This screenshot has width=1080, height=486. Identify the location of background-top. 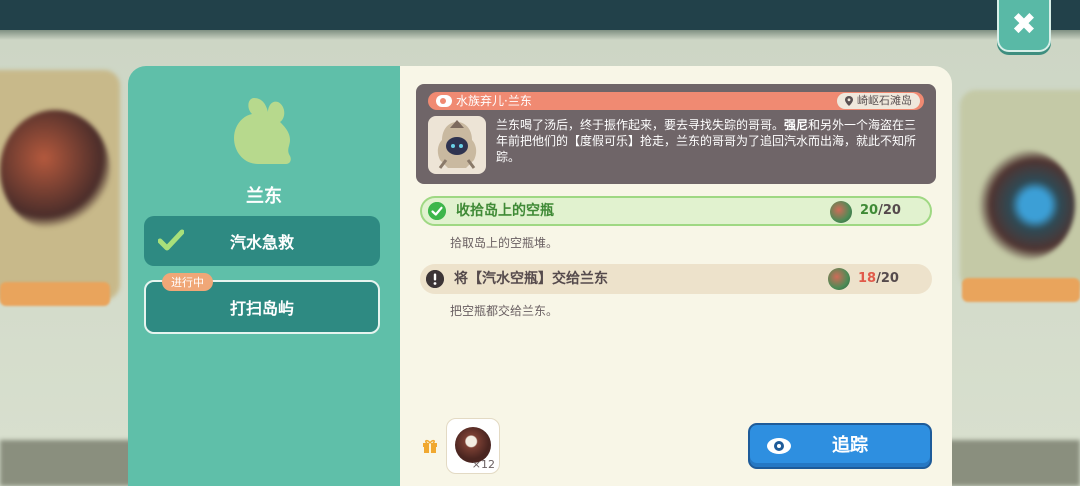
(540, 15).